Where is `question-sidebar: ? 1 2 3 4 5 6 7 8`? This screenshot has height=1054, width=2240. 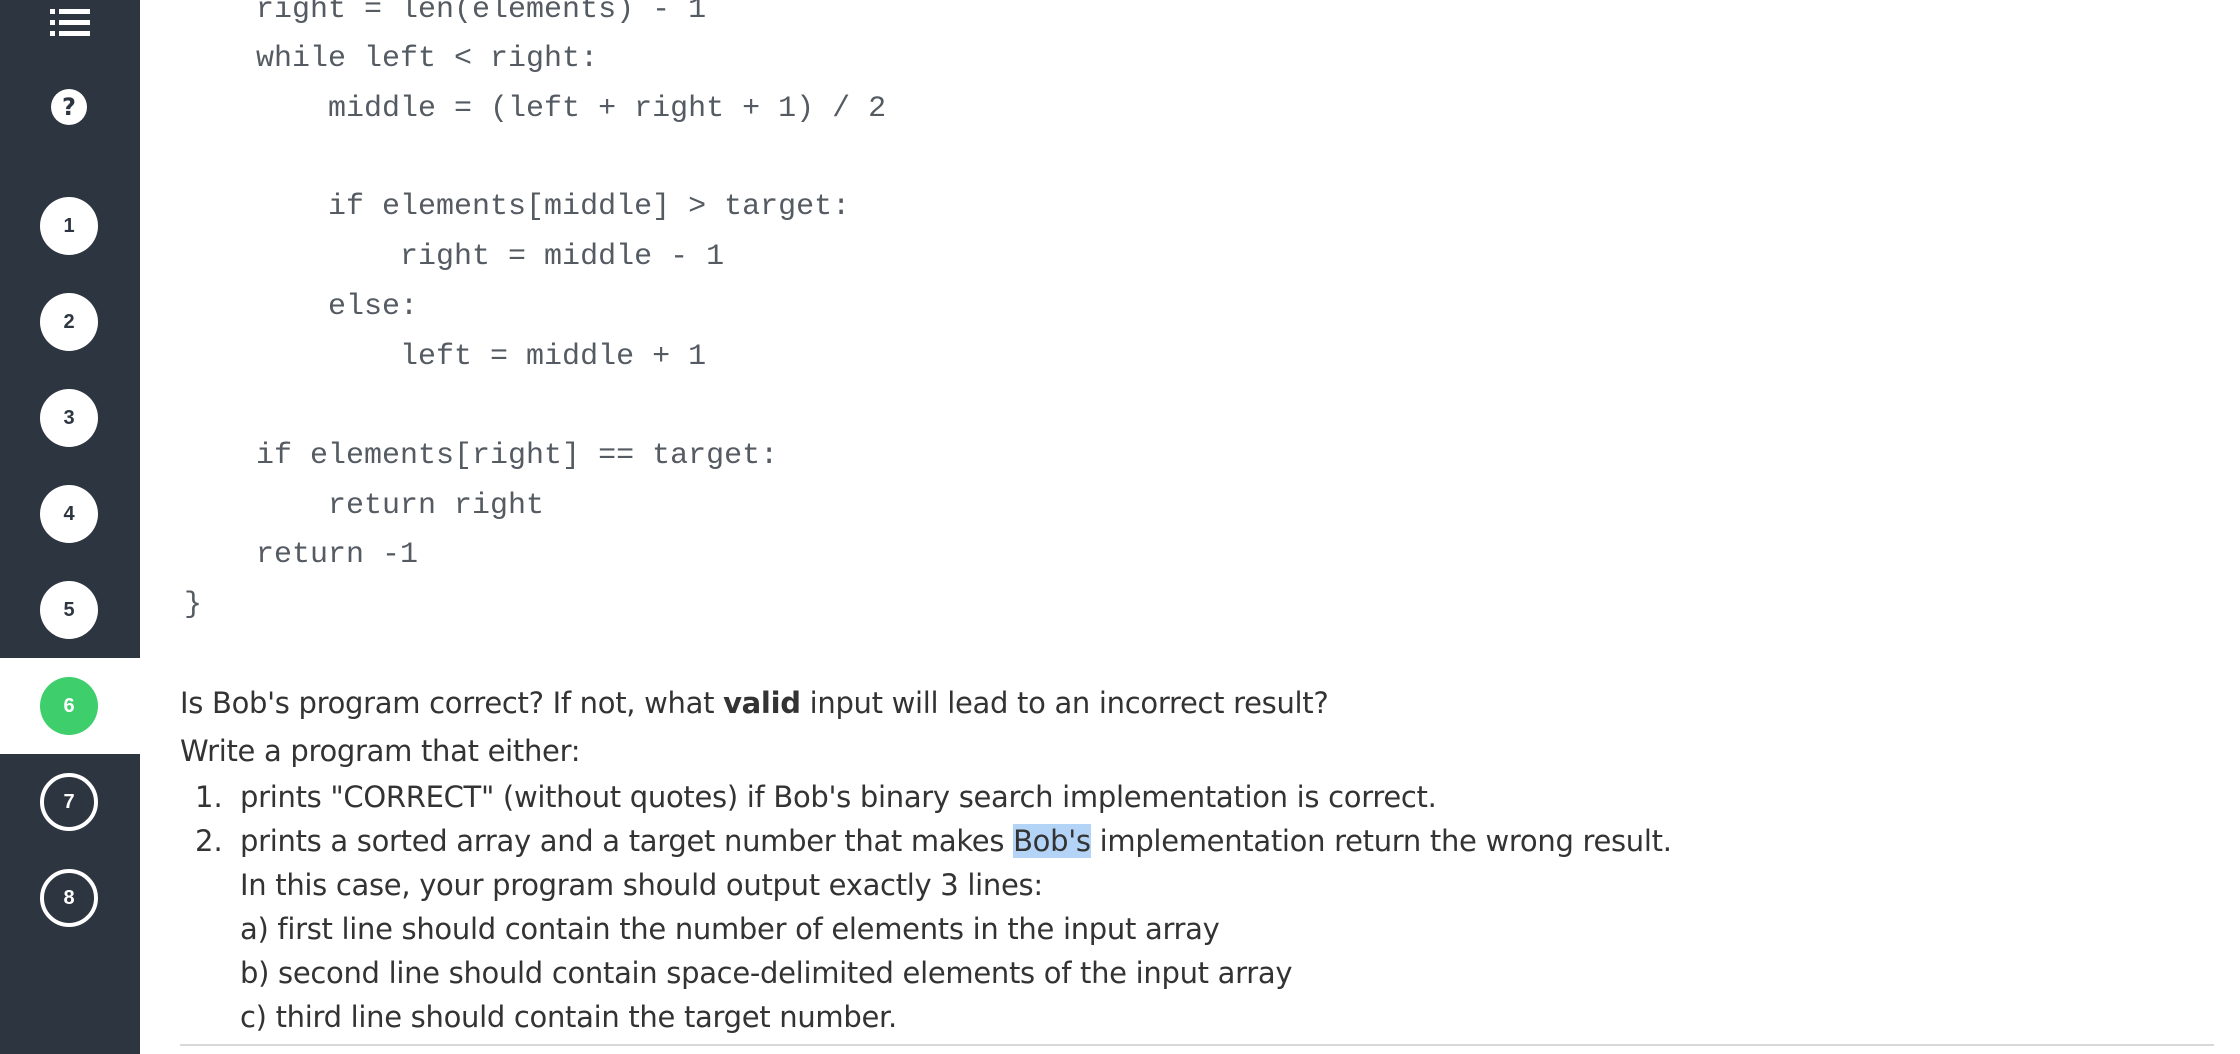 question-sidebar: ? 1 2 3 4 5 6 7 8 is located at coordinates (70, 527).